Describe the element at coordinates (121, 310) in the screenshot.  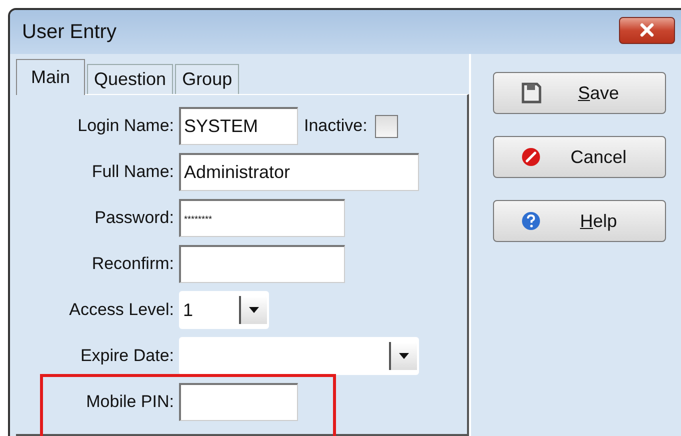
I see `field-label: Access Level:` at that location.